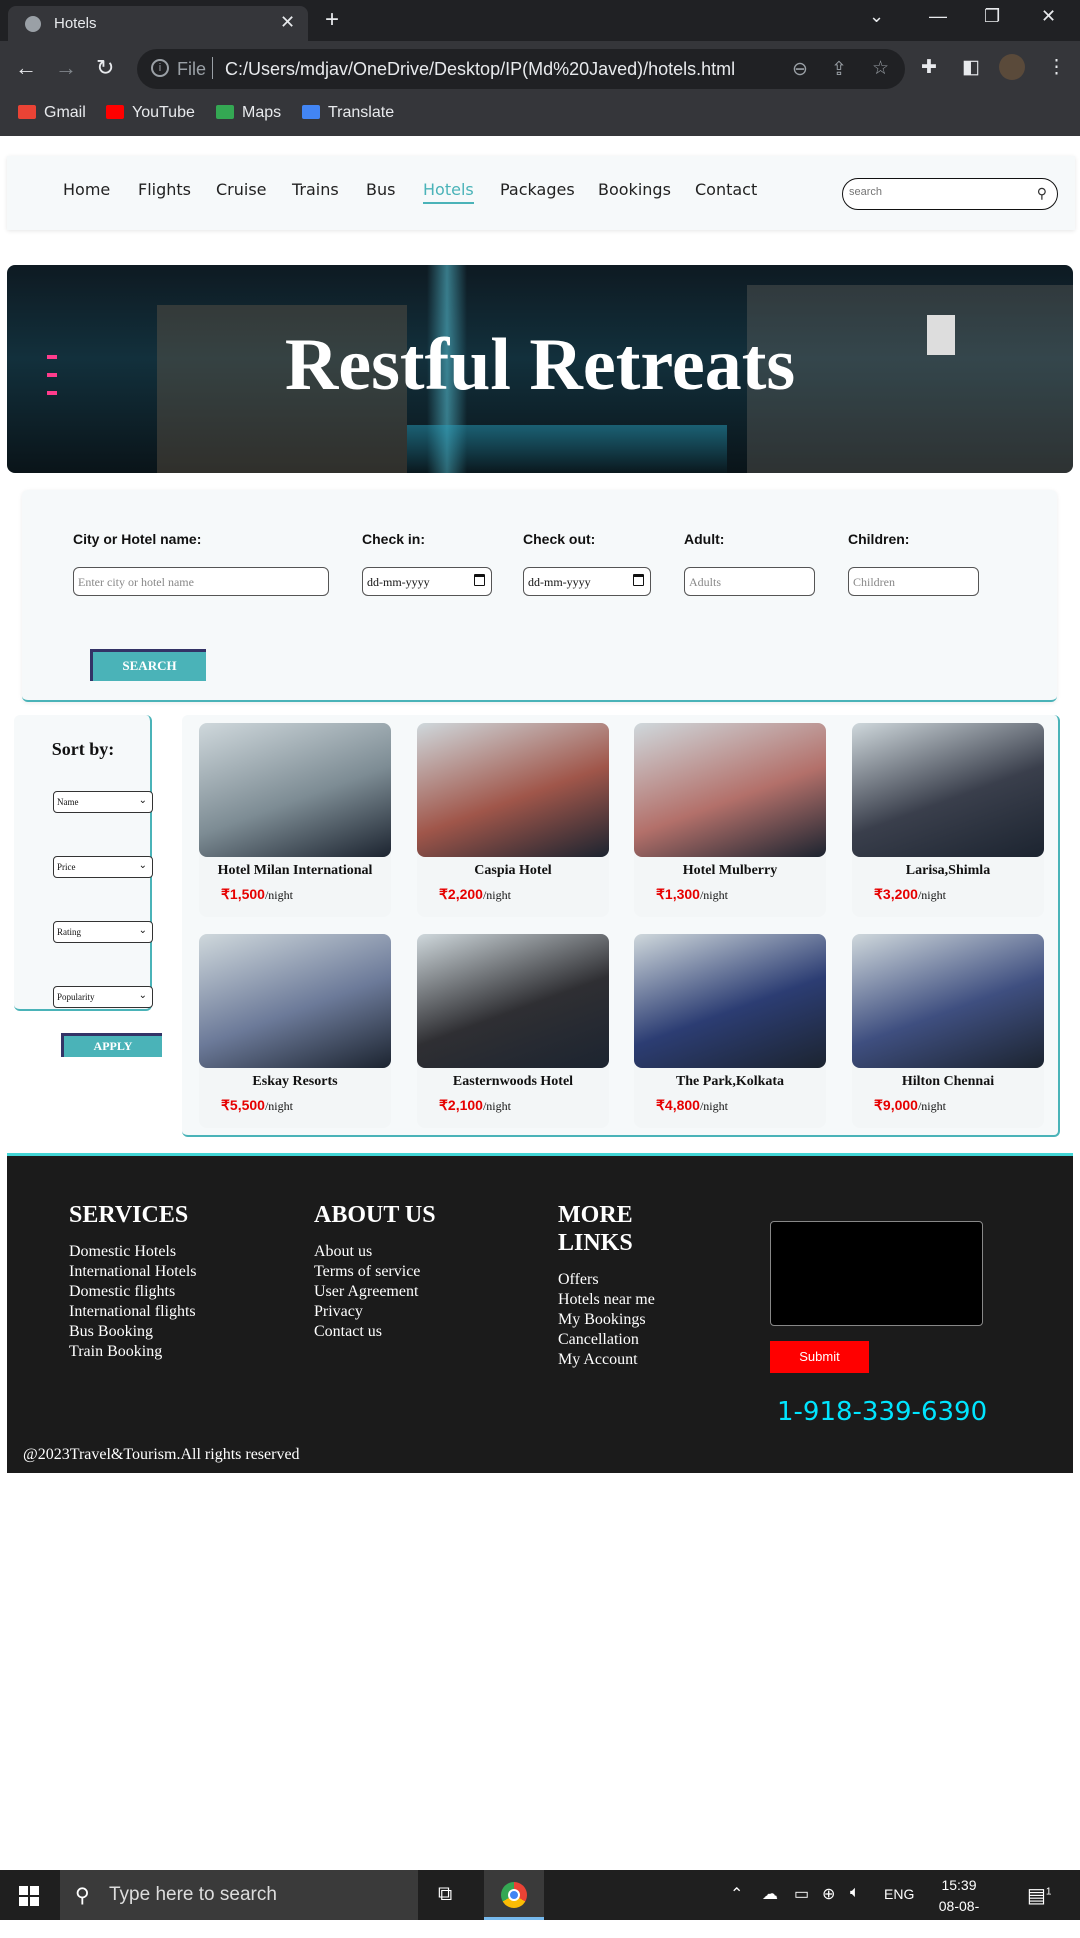 This screenshot has width=1080, height=1938. I want to click on hotel-name: Eskay Resorts, so click(295, 1082).